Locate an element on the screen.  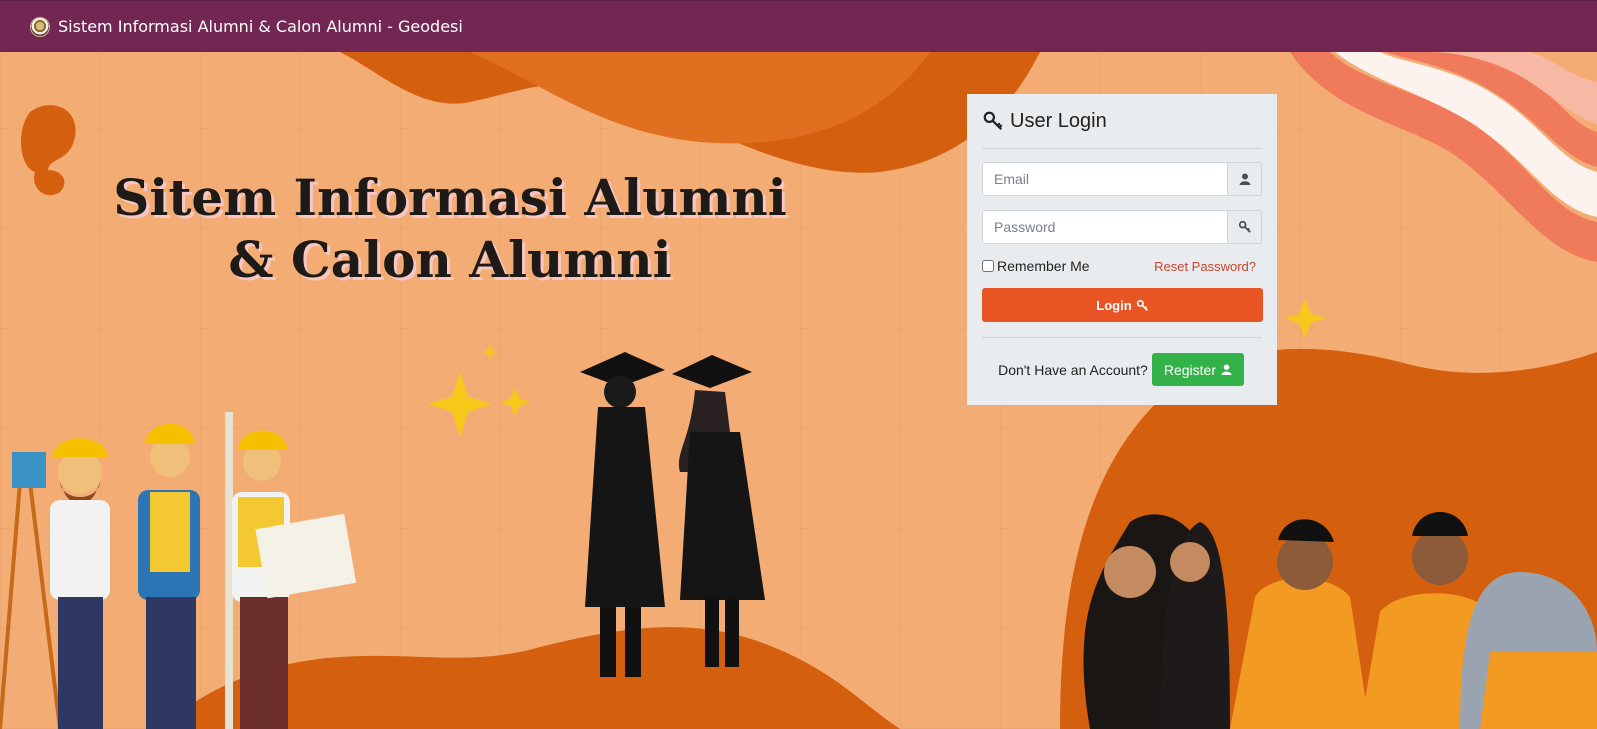
register-button-label: Register is located at coordinates (1189, 369).